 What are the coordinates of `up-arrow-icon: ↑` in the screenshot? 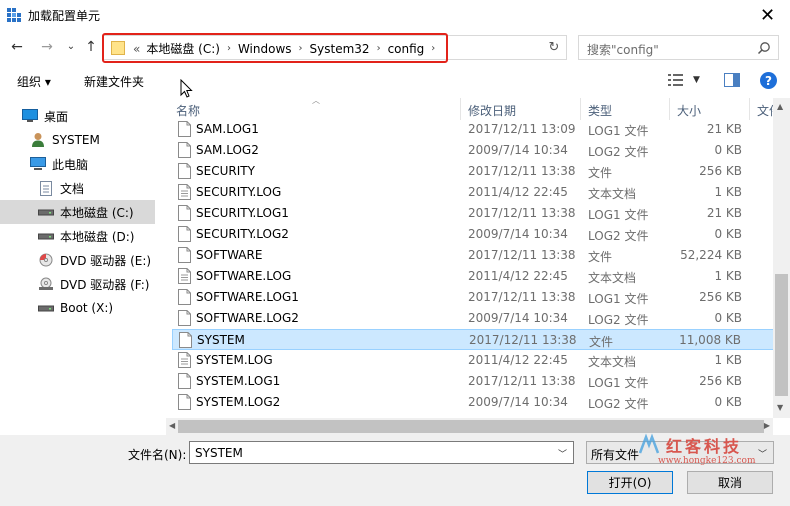 It's located at (91, 47).